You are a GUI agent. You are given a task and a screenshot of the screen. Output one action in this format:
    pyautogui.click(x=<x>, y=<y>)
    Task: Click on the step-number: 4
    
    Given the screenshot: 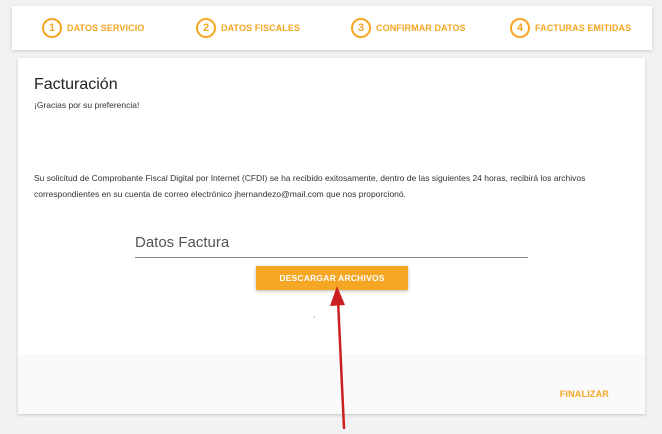 What is the action you would take?
    pyautogui.click(x=520, y=28)
    